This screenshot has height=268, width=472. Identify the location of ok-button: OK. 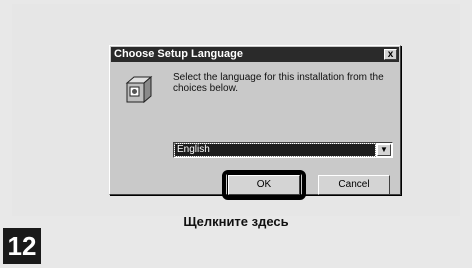
(264, 185).